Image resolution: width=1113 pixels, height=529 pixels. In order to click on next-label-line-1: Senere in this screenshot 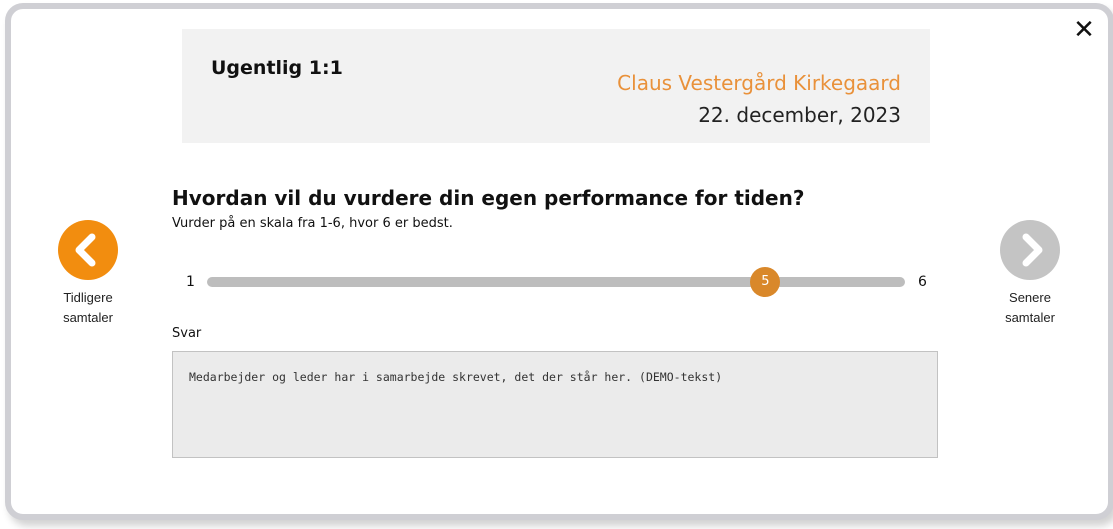, I will do `click(1030, 297)`.